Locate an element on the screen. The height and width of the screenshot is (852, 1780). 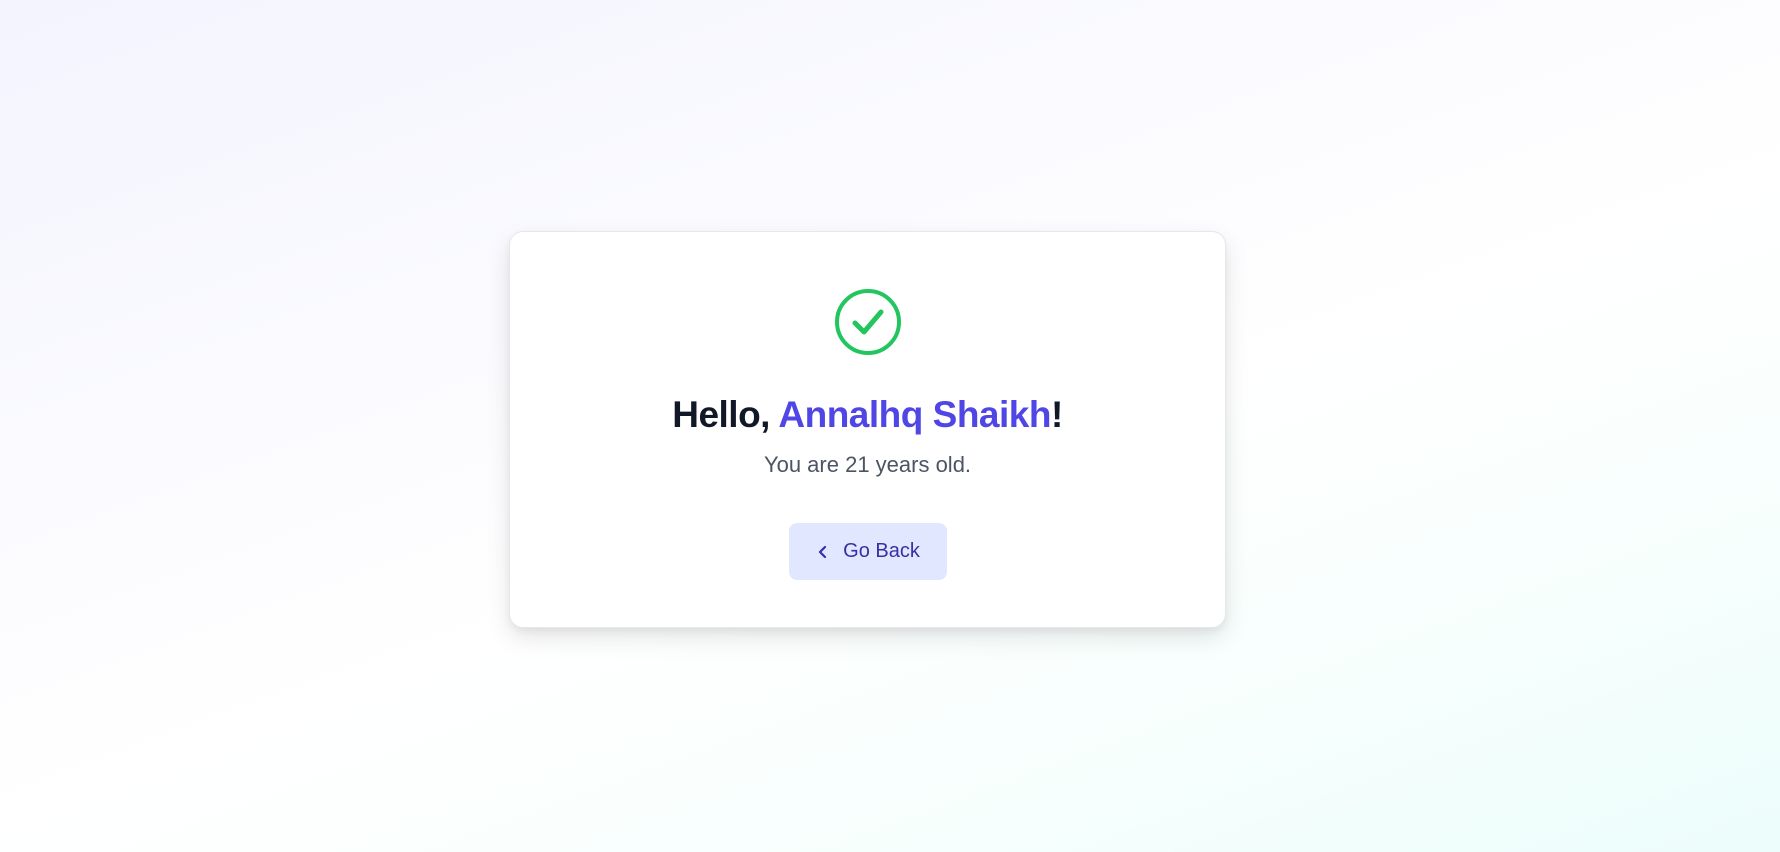
go-back-button: Go Back is located at coordinates (867, 551).